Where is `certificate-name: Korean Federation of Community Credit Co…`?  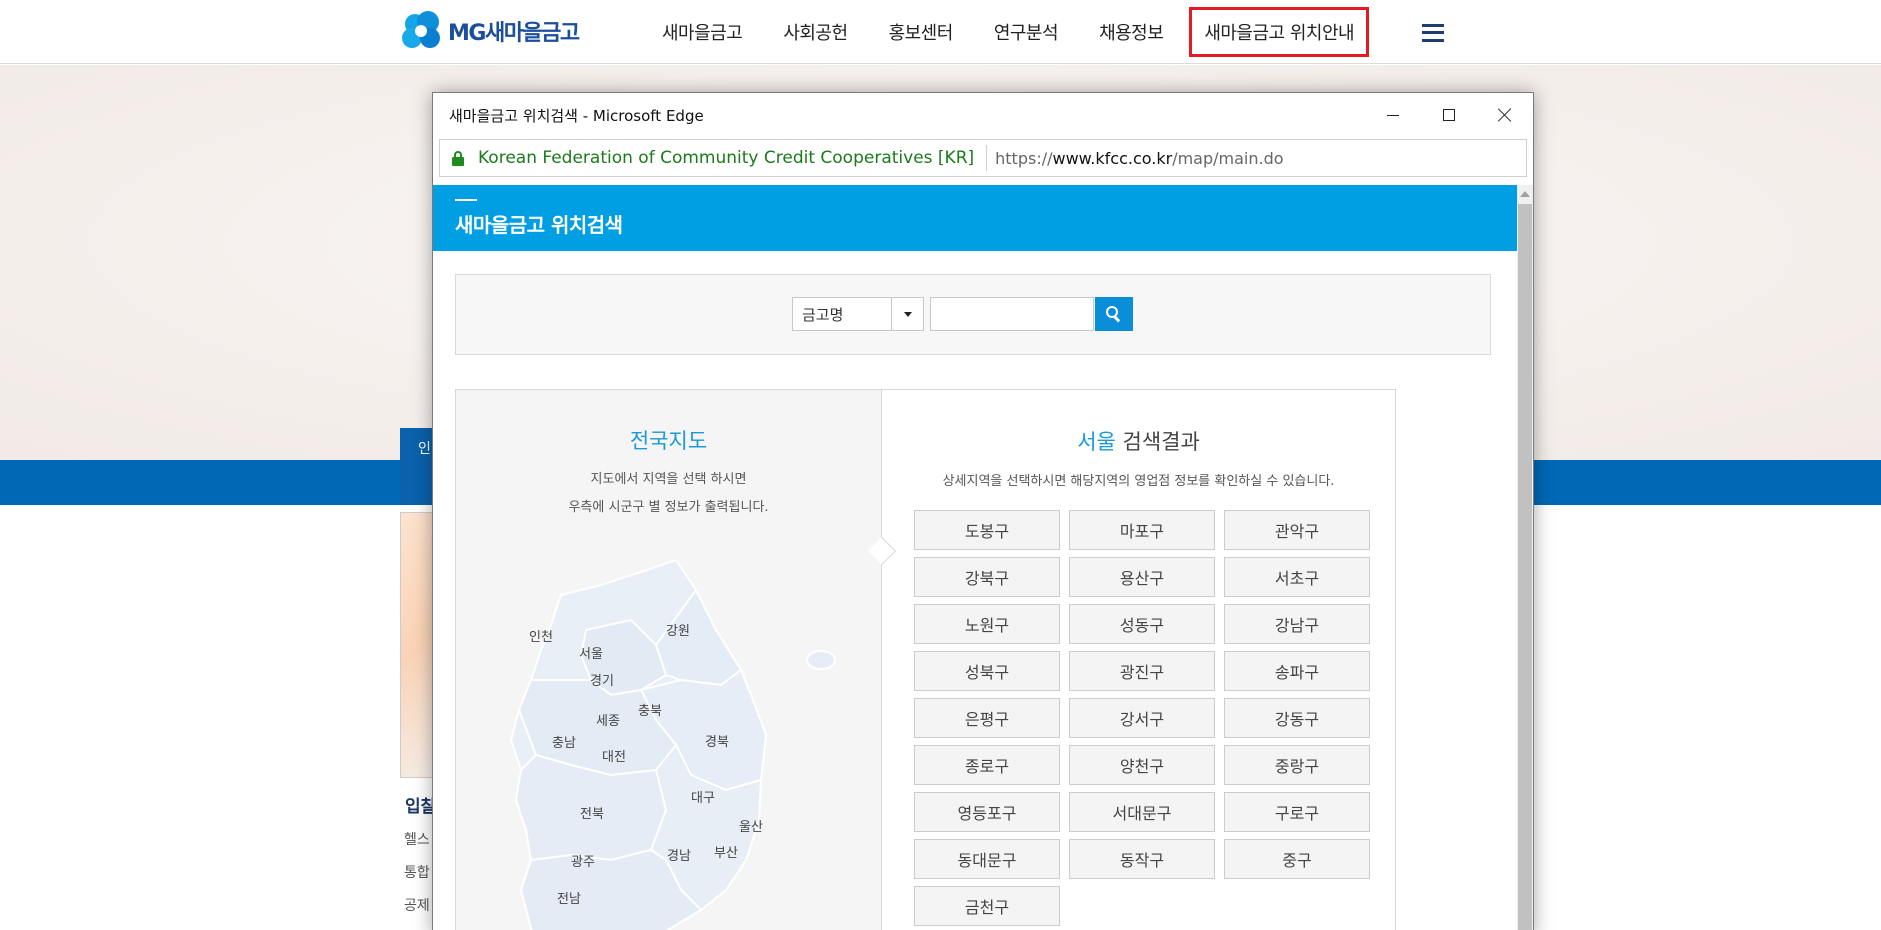 certificate-name: Korean Federation of Community Credit Co… is located at coordinates (726, 158).